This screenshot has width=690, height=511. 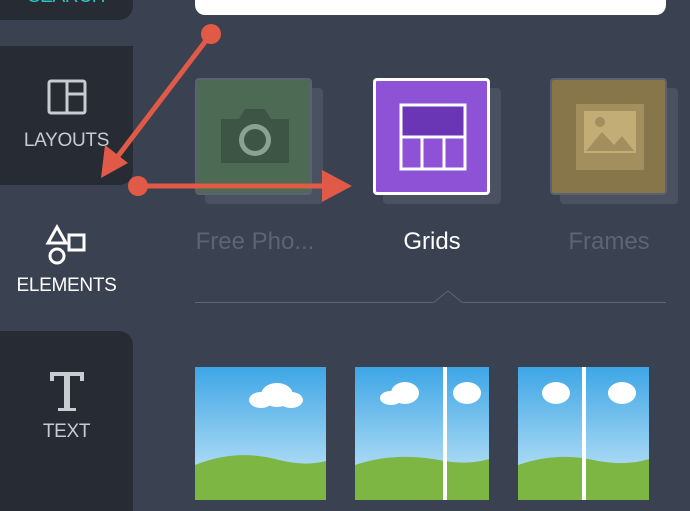 What do you see at coordinates (226, 113) in the screenshot?
I see `tutorial-arrows` at bounding box center [226, 113].